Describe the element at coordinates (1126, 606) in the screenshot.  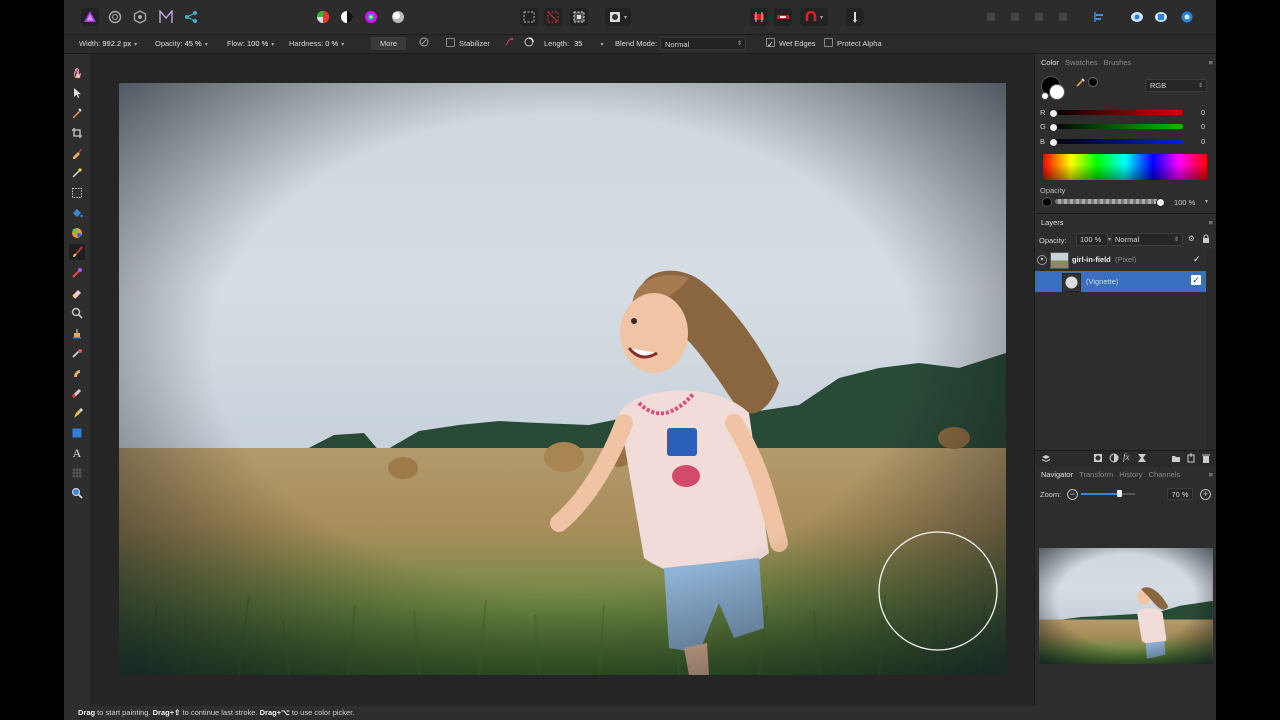
I see `navigator-preview` at that location.